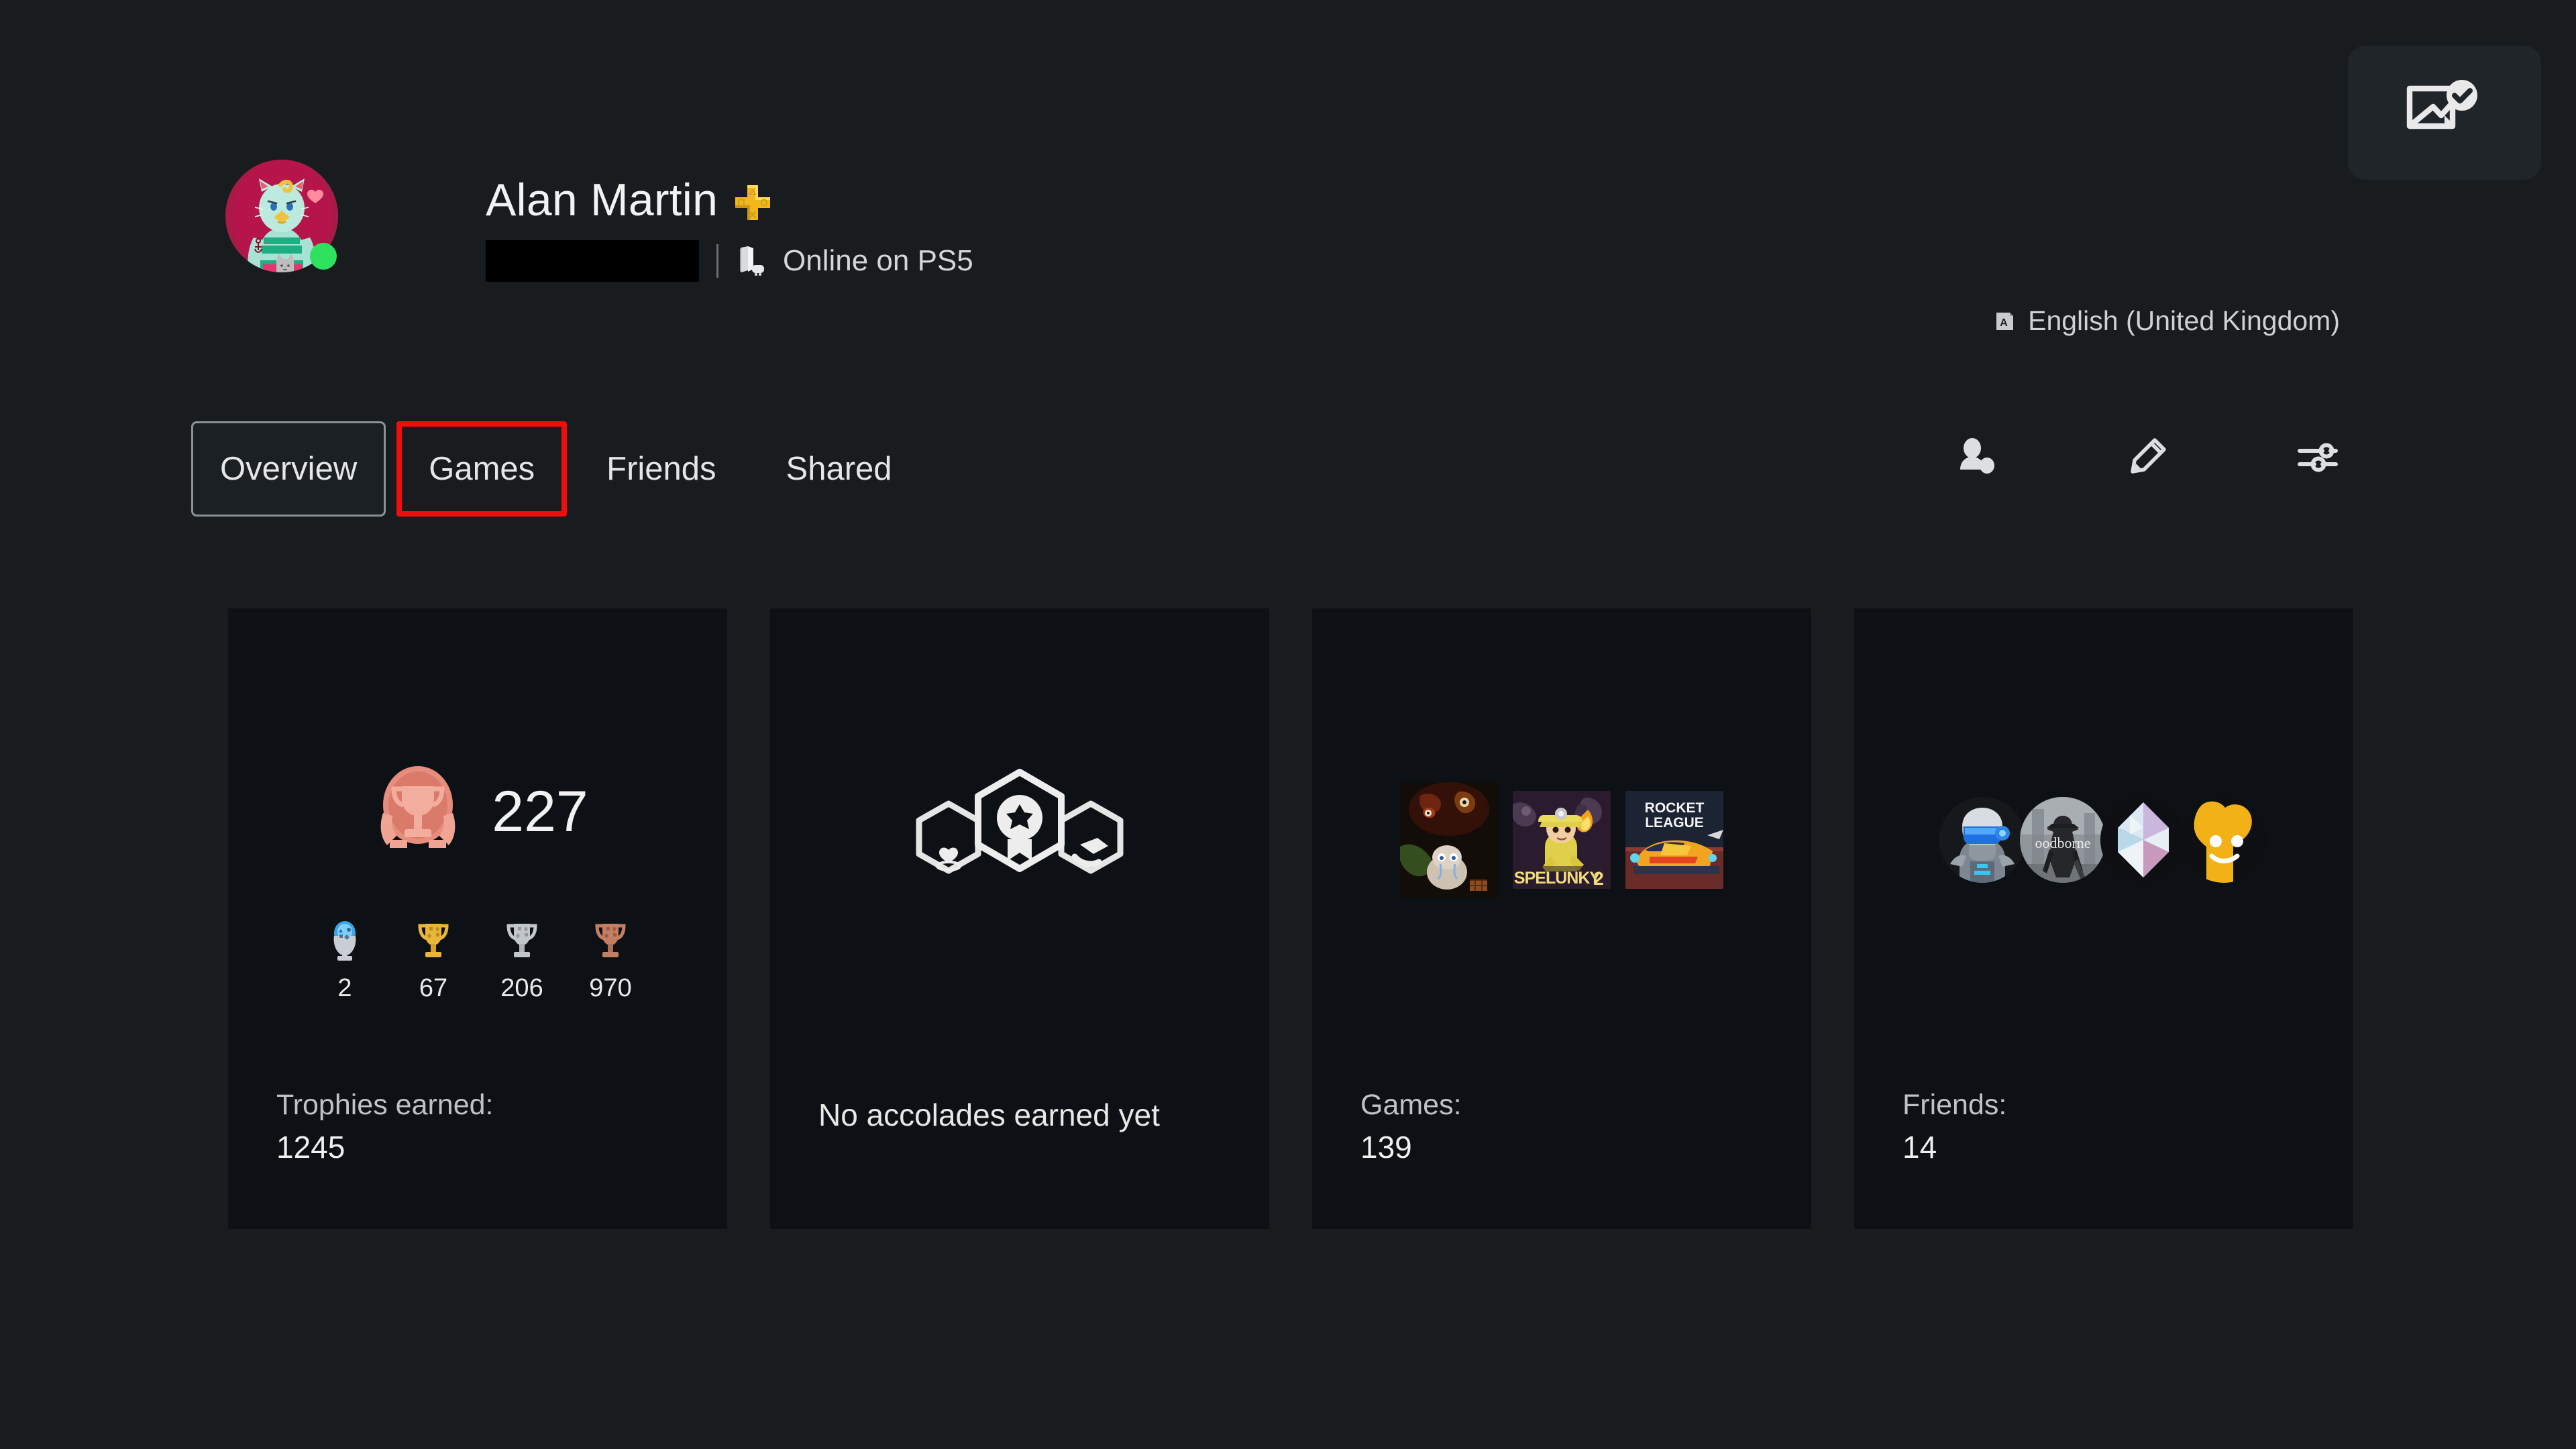 The image size is (2576, 1449). What do you see at coordinates (1954, 1105) in the screenshot?
I see `friends-label: Friends:` at bounding box center [1954, 1105].